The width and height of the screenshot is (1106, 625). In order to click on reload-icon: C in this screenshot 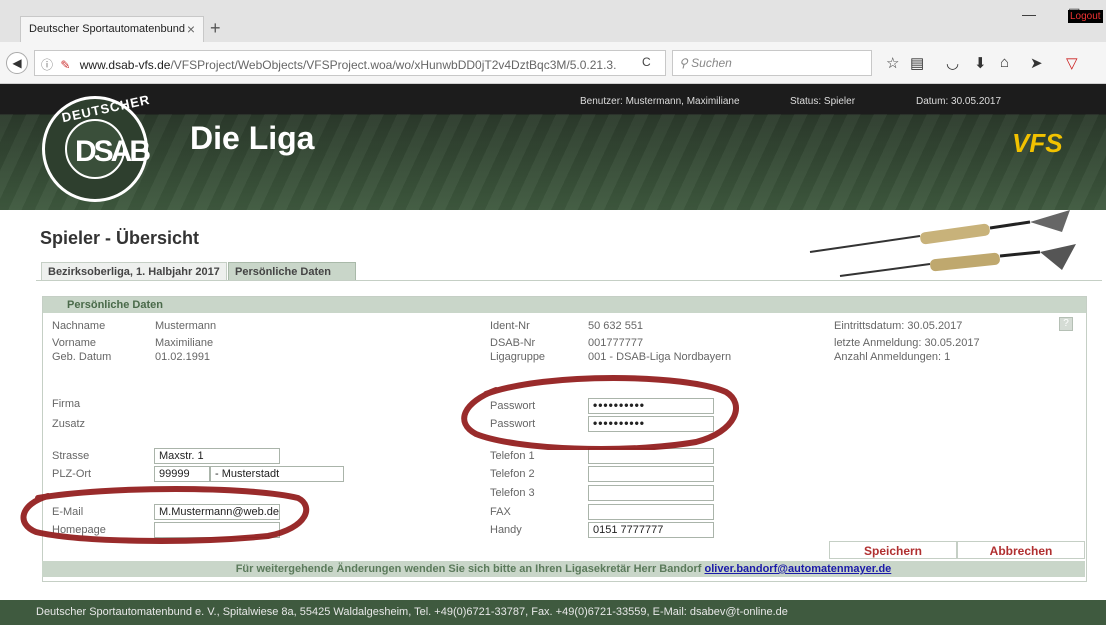, I will do `click(646, 62)`.